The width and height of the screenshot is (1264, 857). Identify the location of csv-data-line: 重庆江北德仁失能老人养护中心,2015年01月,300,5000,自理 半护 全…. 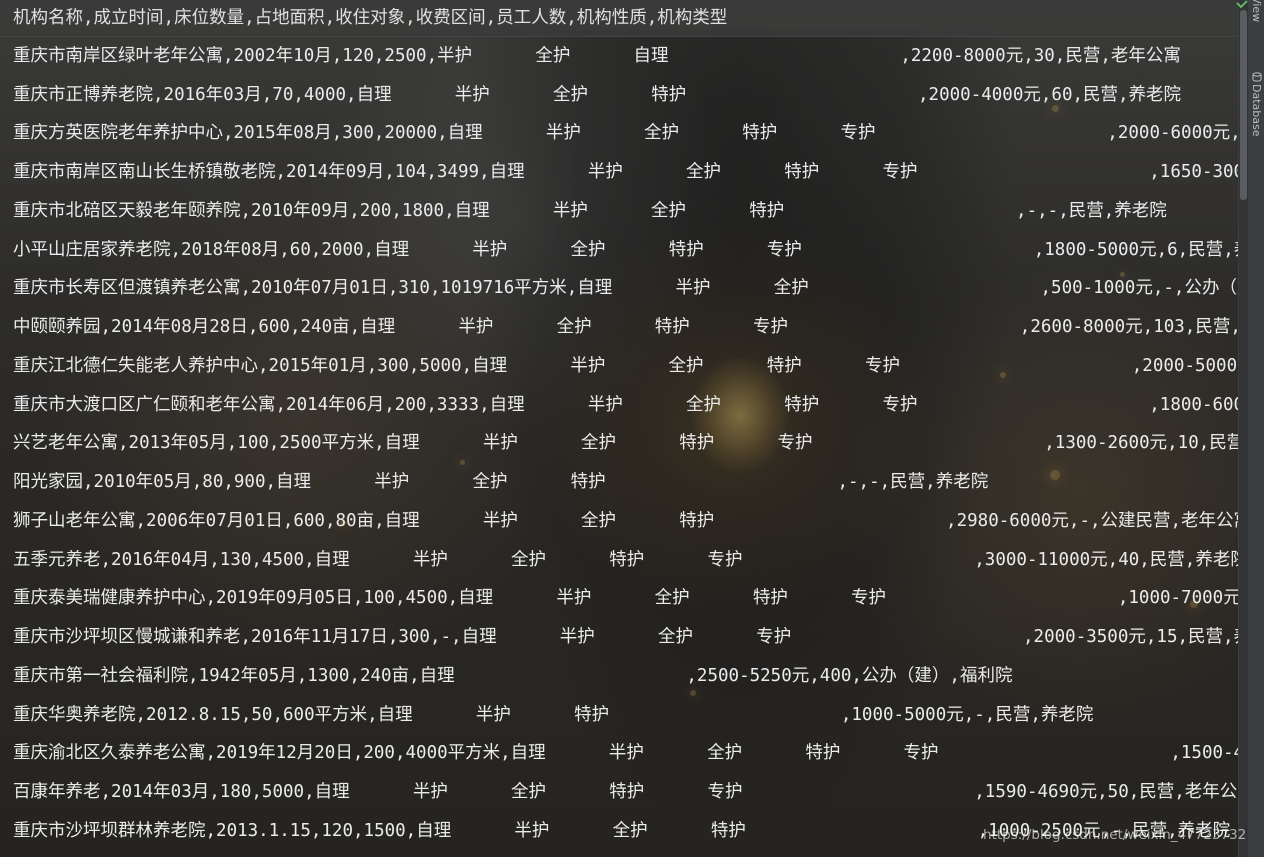
(625, 366).